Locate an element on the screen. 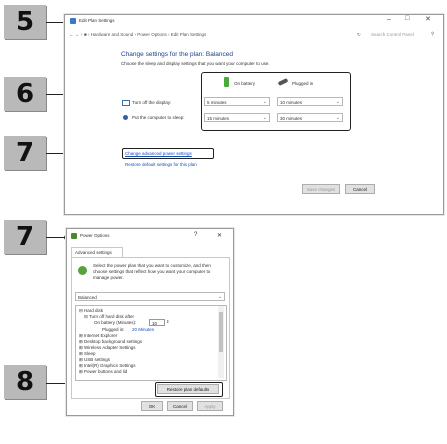 This screenshot has height=444, width=447. control-panel-icon is located at coordinates (73, 21).